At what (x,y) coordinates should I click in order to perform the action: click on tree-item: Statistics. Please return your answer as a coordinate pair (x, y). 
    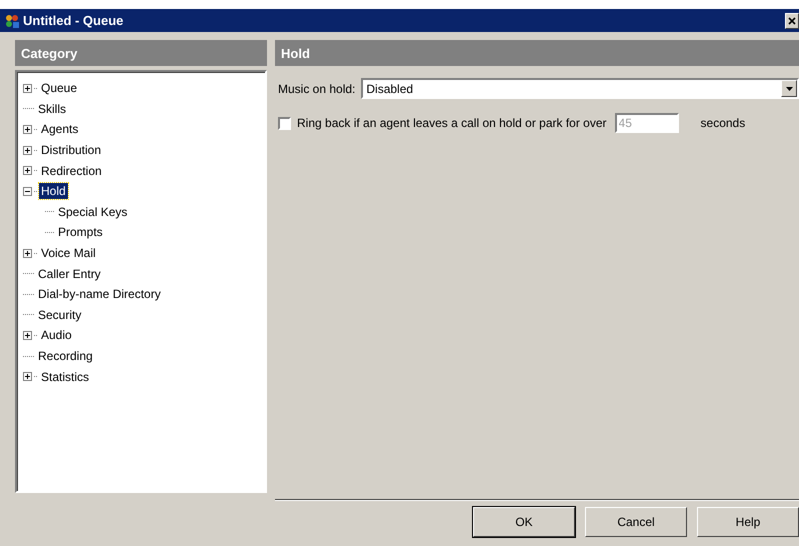
    Looking at the image, I should click on (65, 376).